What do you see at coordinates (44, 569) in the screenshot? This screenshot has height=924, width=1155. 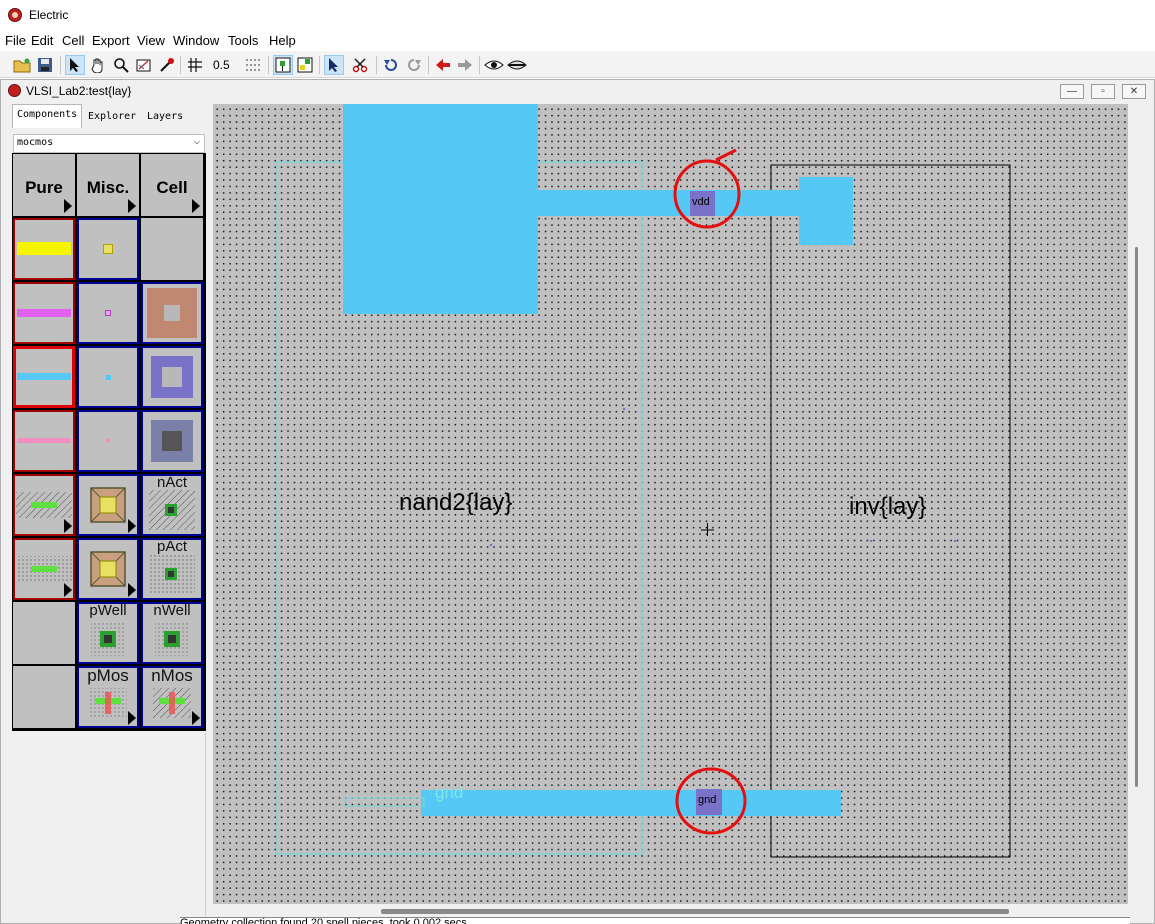 I see `arc-p-active` at bounding box center [44, 569].